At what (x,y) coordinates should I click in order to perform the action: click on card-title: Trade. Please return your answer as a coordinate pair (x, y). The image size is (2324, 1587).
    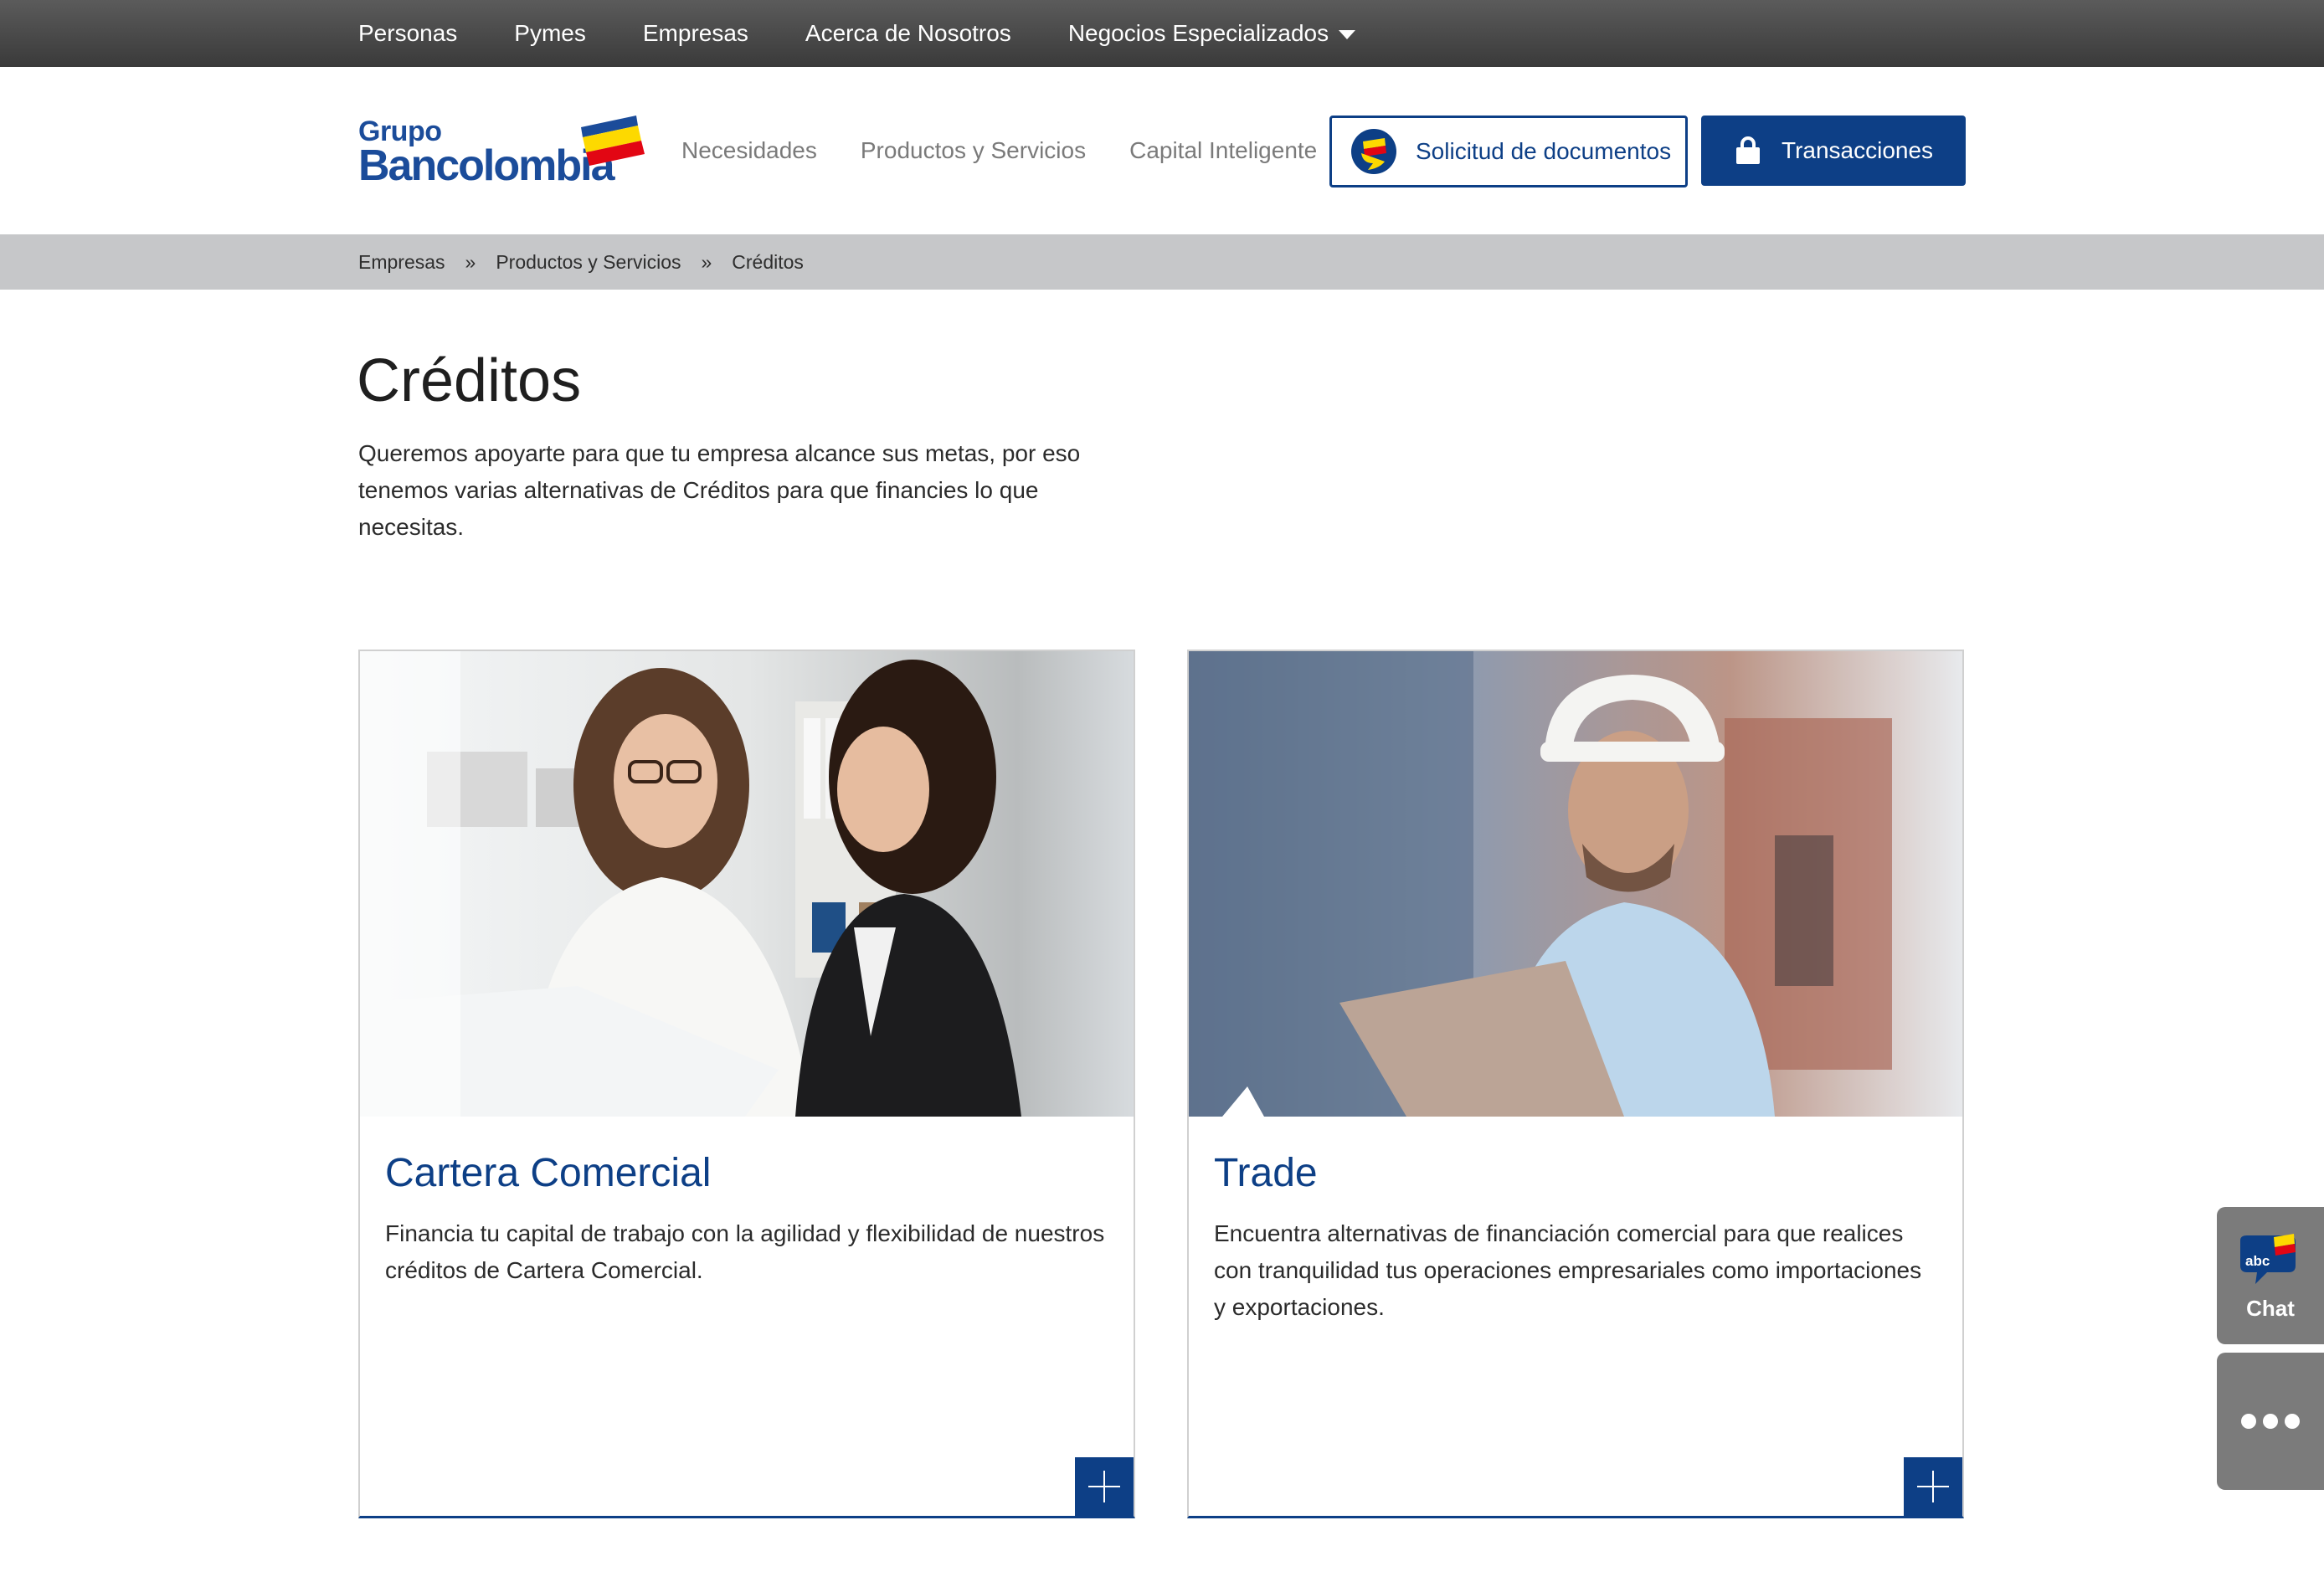
    Looking at the image, I should click on (1266, 1173).